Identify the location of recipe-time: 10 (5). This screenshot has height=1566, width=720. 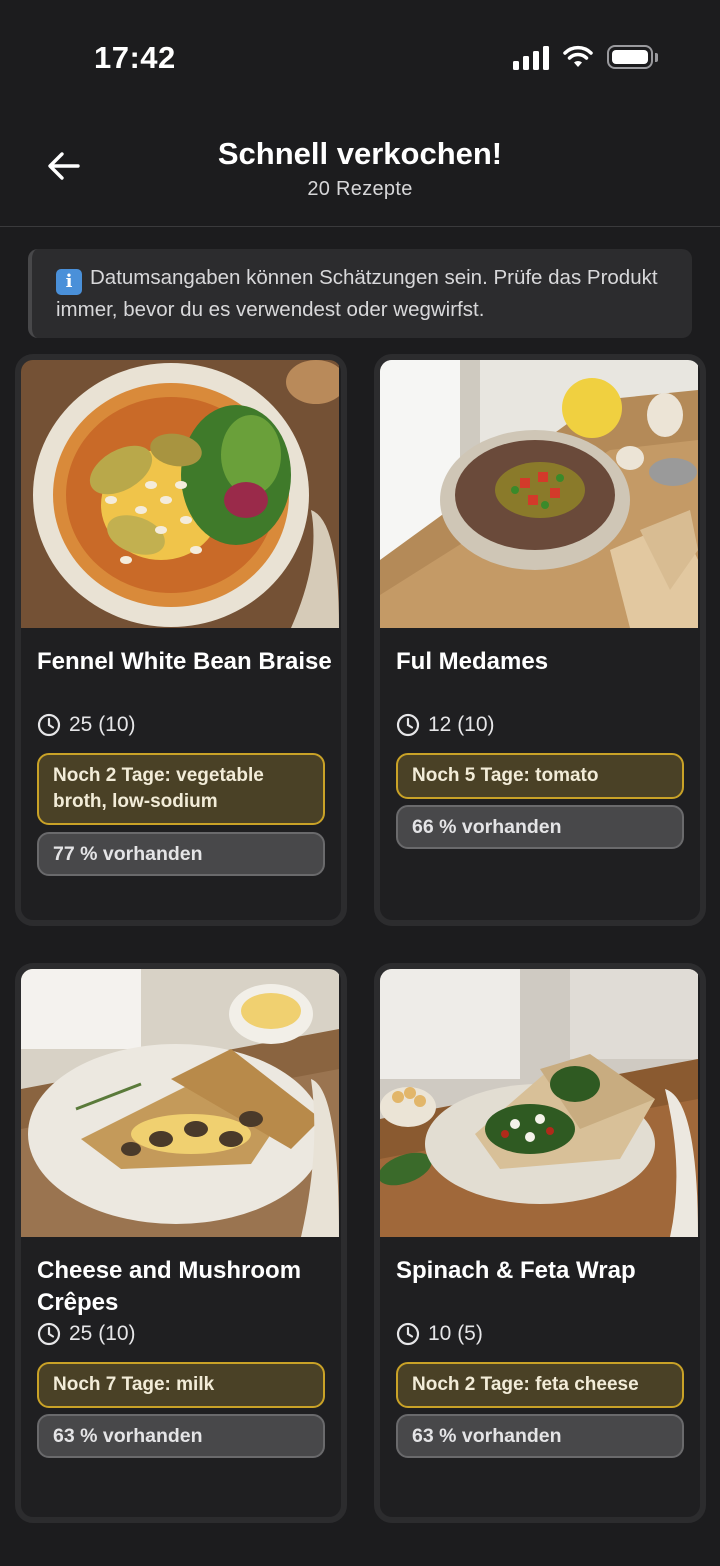
(439, 1334).